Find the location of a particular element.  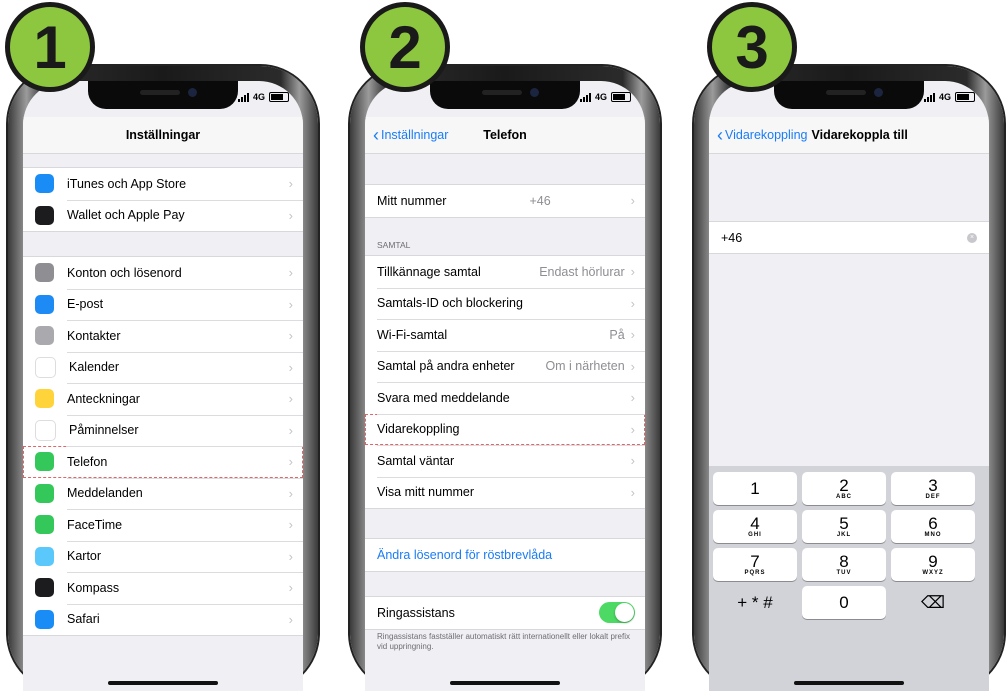

maps-icon is located at coordinates (44, 556).